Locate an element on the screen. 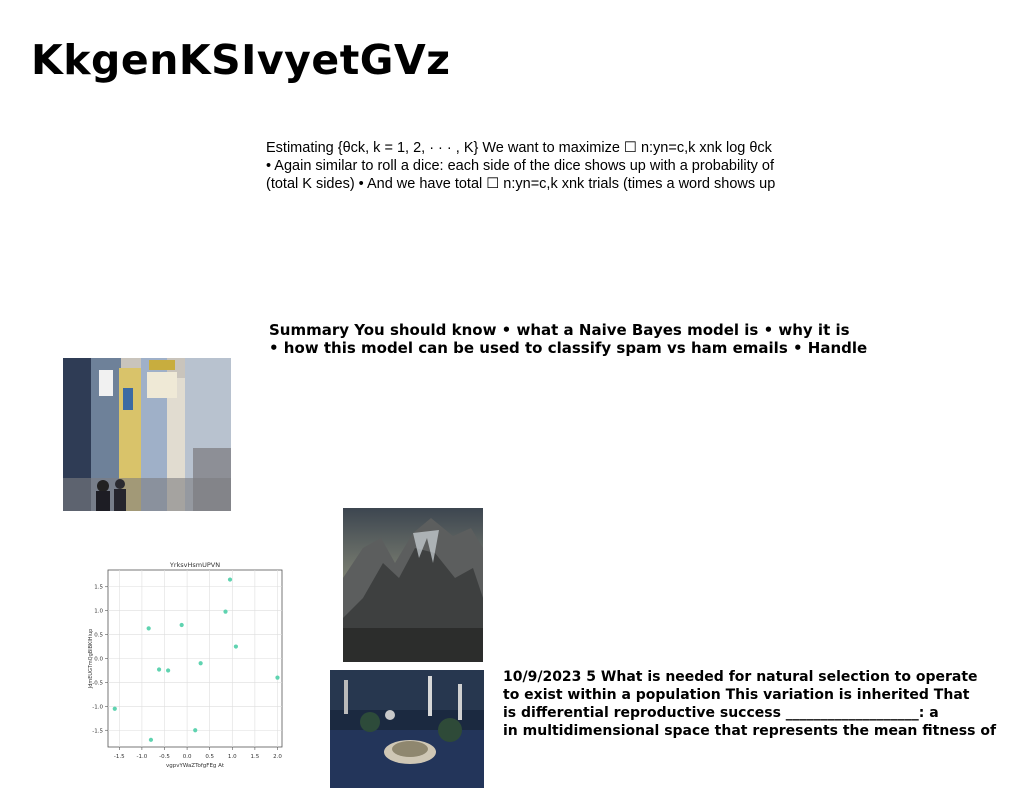 The image size is (1024, 788). x-tick-label: -1.5 is located at coordinates (119, 757).